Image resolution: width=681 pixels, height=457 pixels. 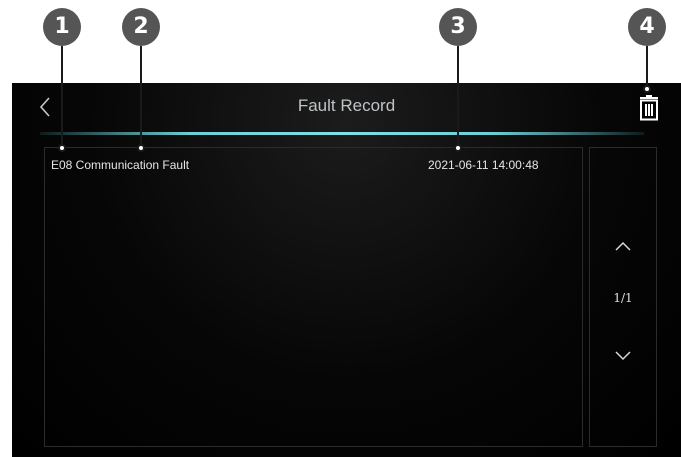 I want to click on chevron-down-icon, so click(x=623, y=356).